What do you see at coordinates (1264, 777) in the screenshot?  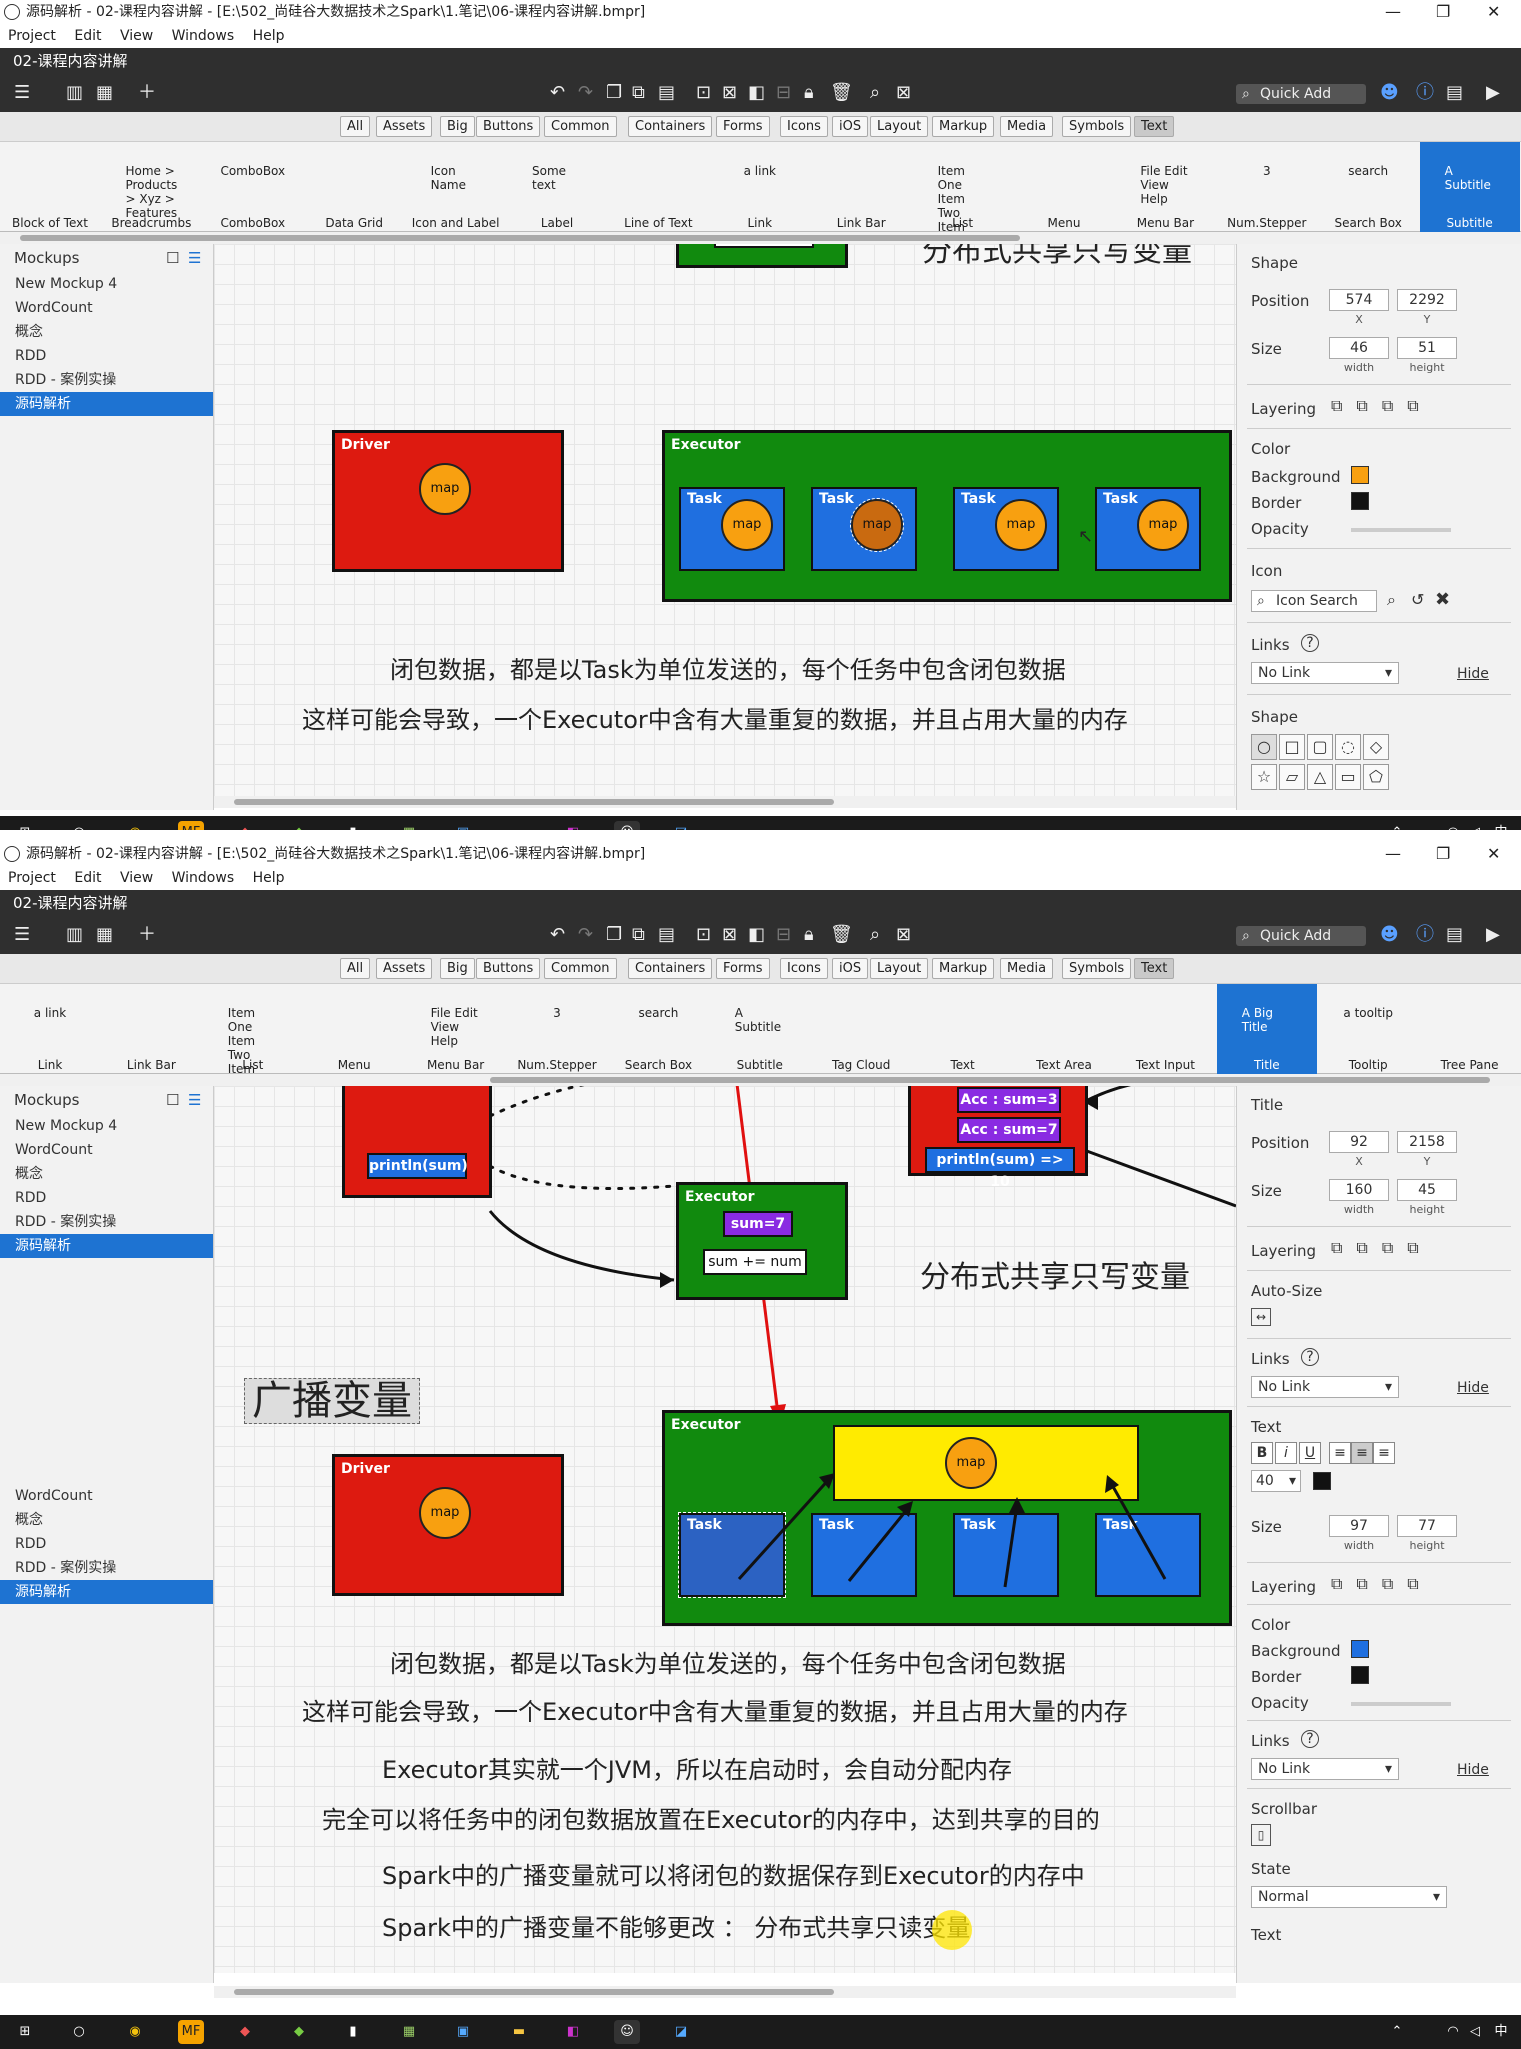 I see `shape-star-icon: ☆` at bounding box center [1264, 777].